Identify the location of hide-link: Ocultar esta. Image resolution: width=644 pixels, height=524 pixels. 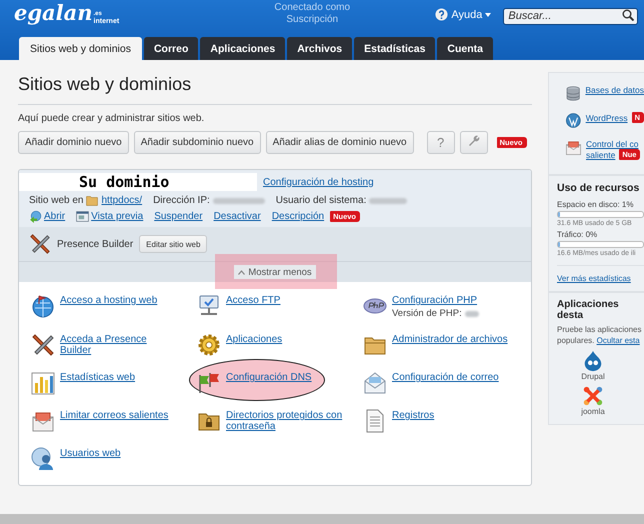
(618, 340).